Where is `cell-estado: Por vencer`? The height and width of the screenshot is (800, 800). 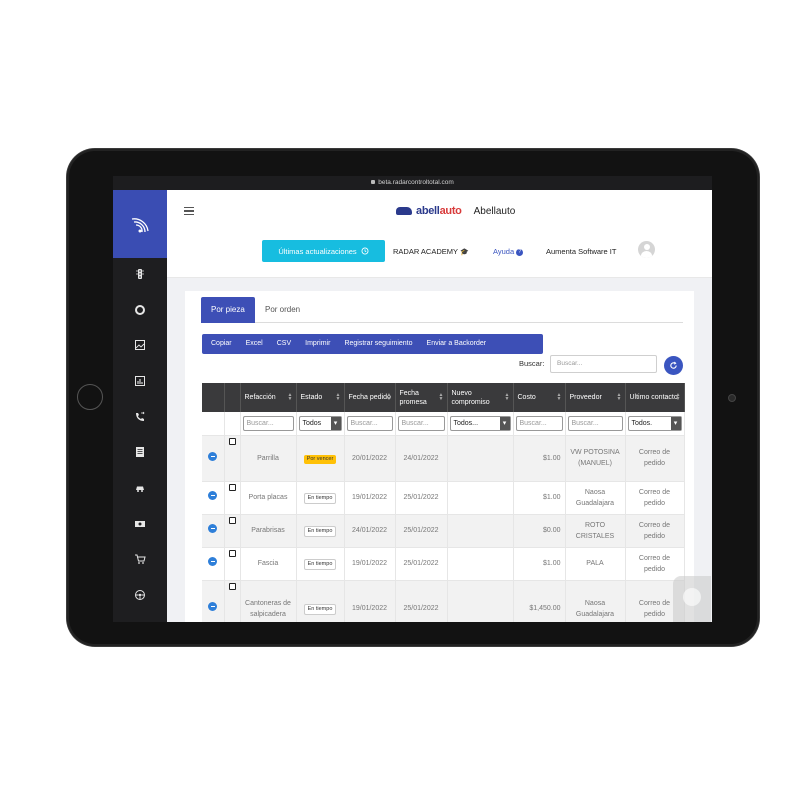 cell-estado: Por vencer is located at coordinates (320, 458).